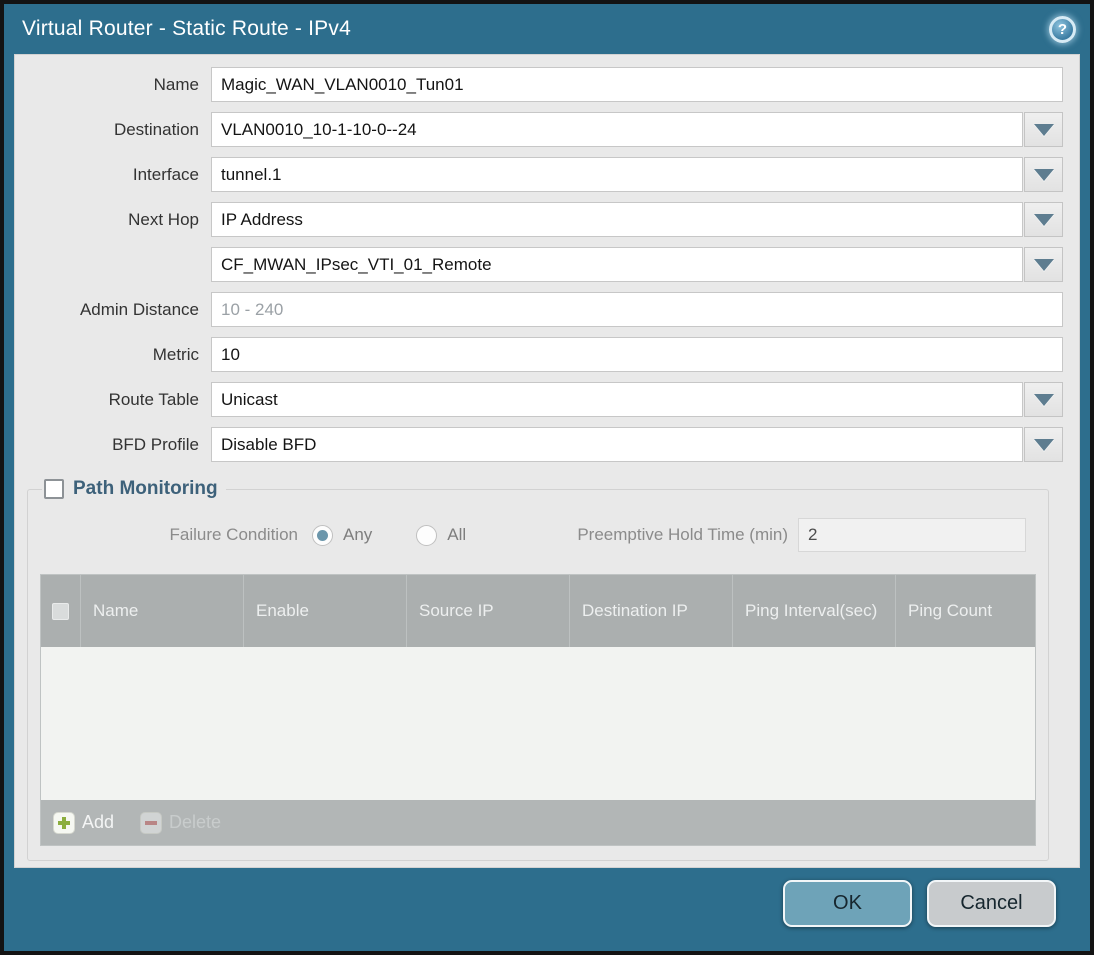 The height and width of the screenshot is (955, 1094). I want to click on interface-label: Interface, so click(165, 174).